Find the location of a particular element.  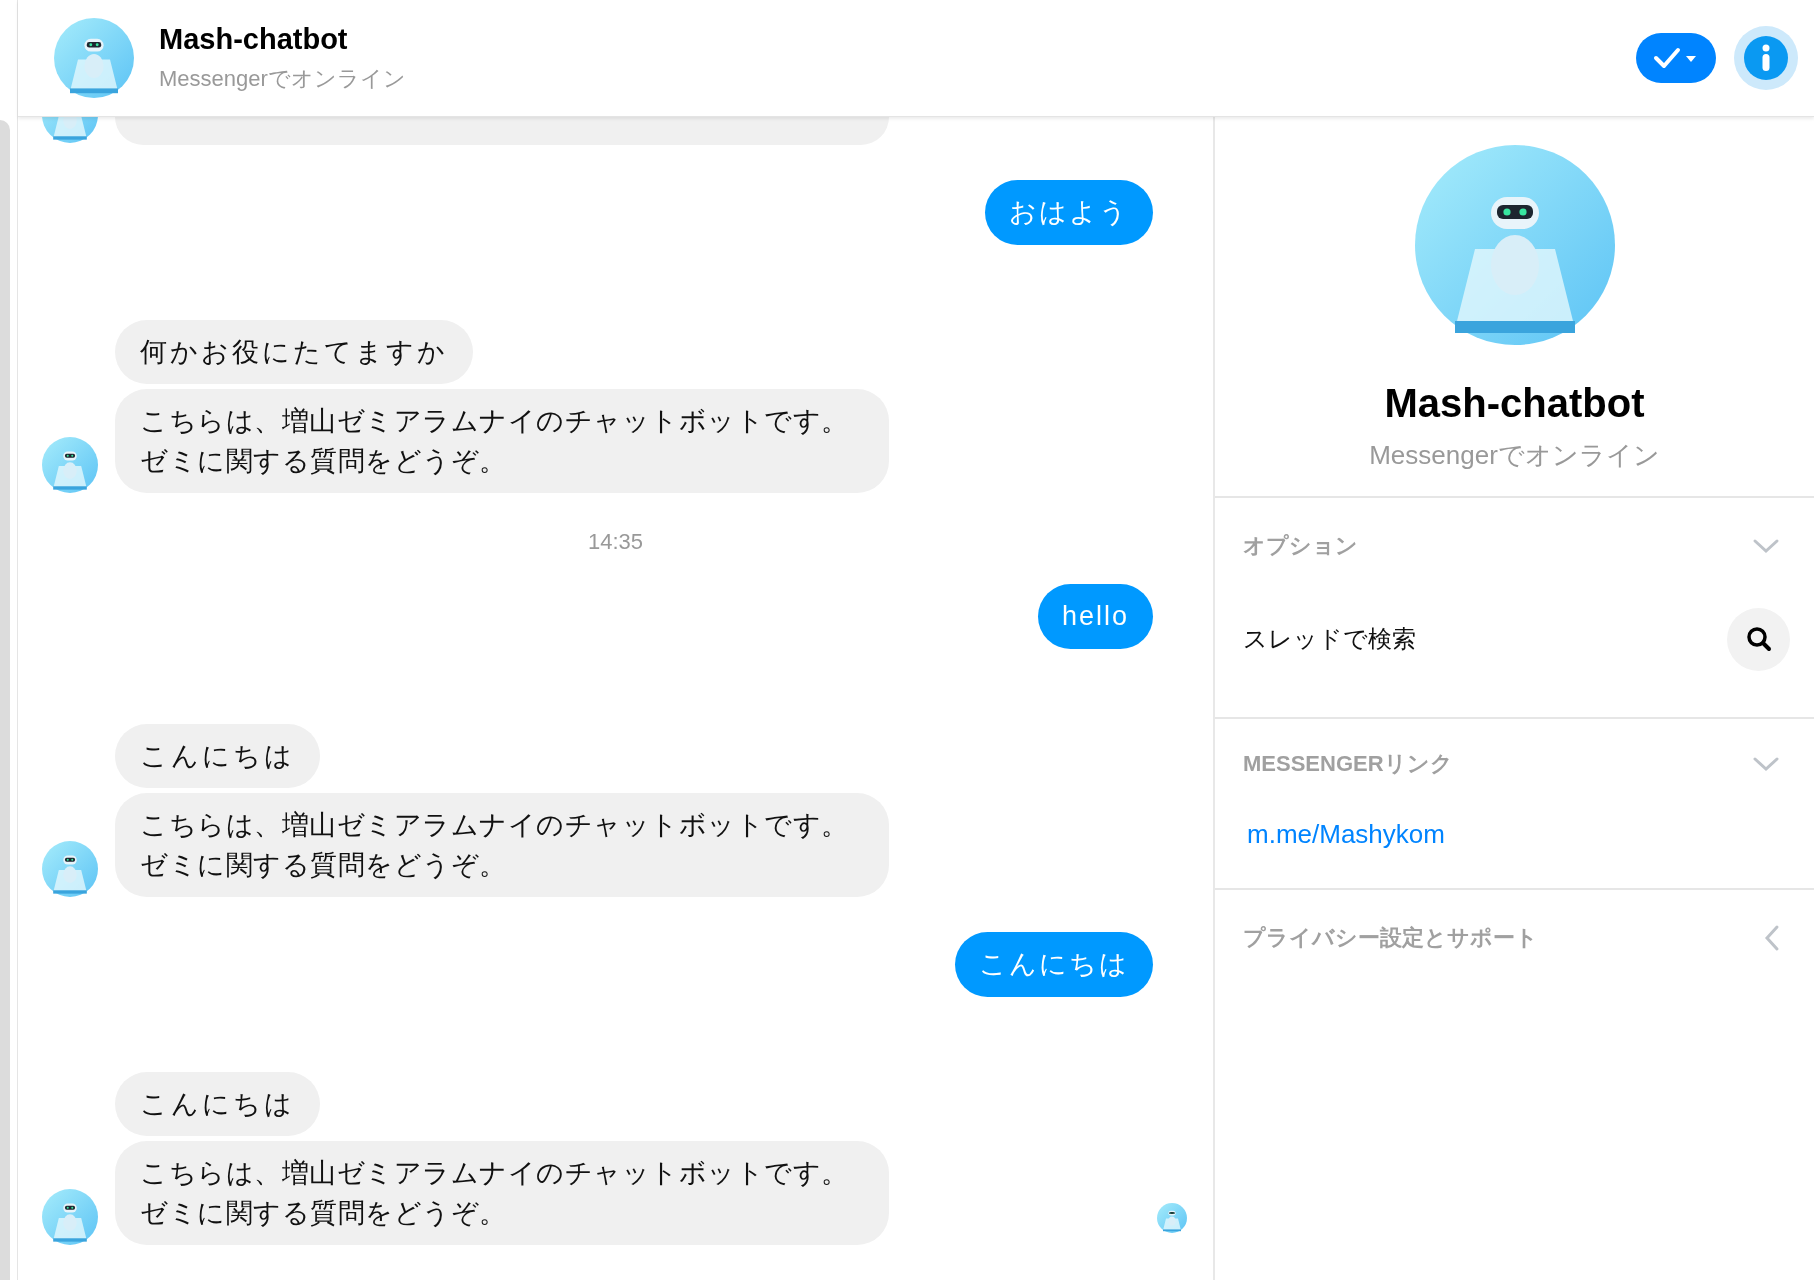

section-header: オプション is located at coordinates (1300, 546).